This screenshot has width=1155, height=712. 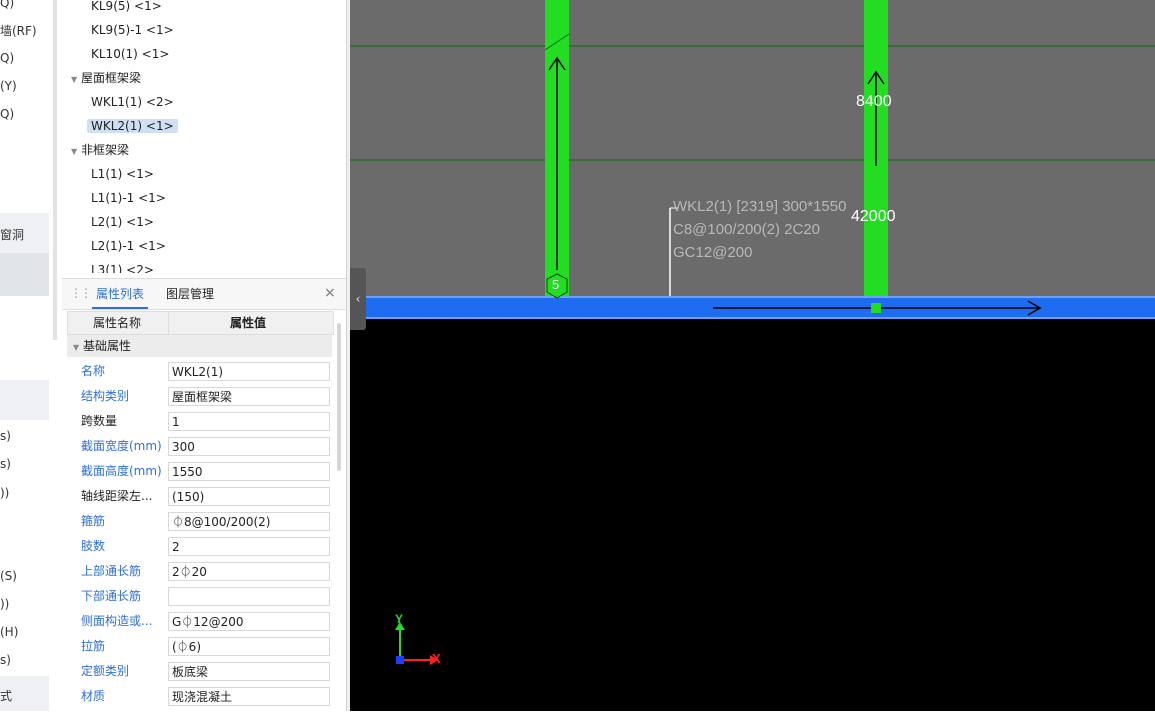 I want to click on property-row: 轴线距梁左... (150), so click(x=199, y=496).